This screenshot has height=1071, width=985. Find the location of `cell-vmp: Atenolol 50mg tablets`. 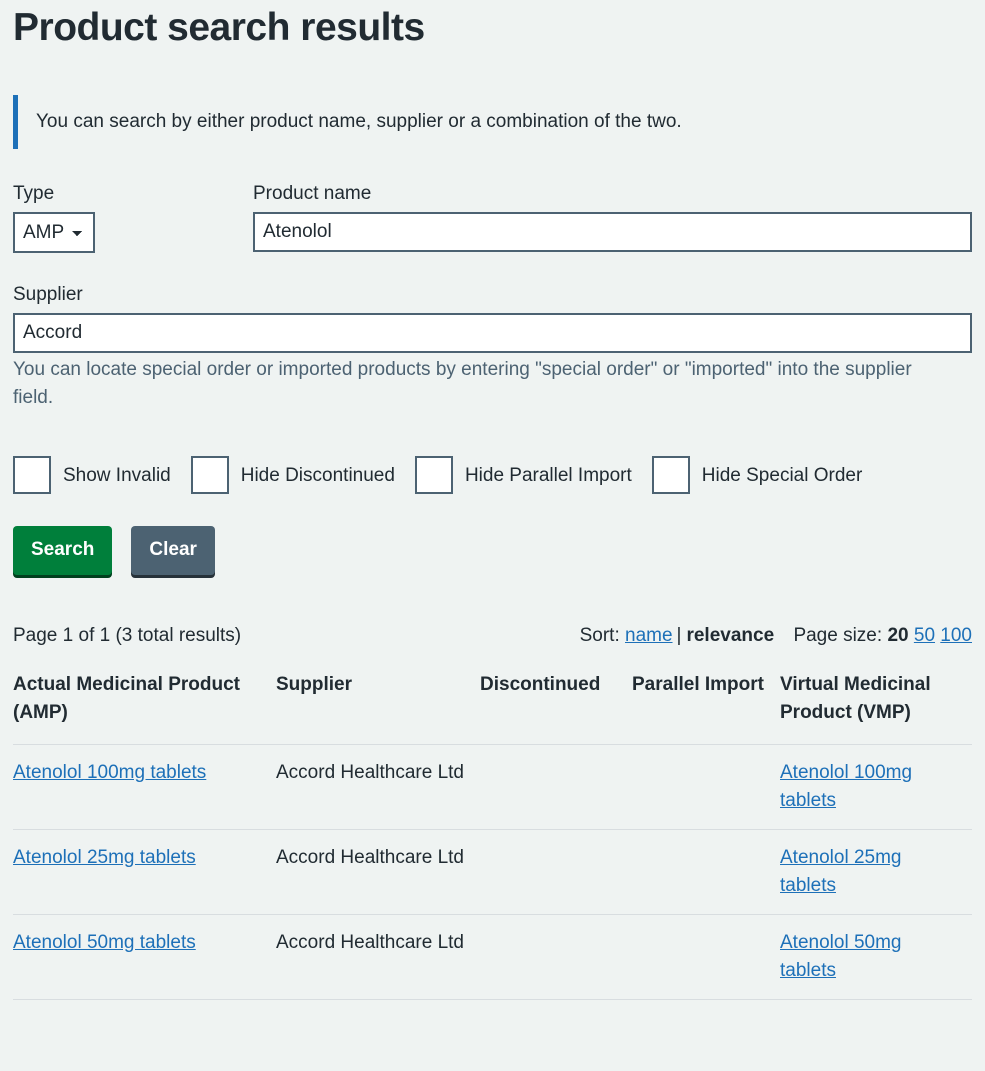

cell-vmp: Atenolol 50mg tablets is located at coordinates (876, 957).